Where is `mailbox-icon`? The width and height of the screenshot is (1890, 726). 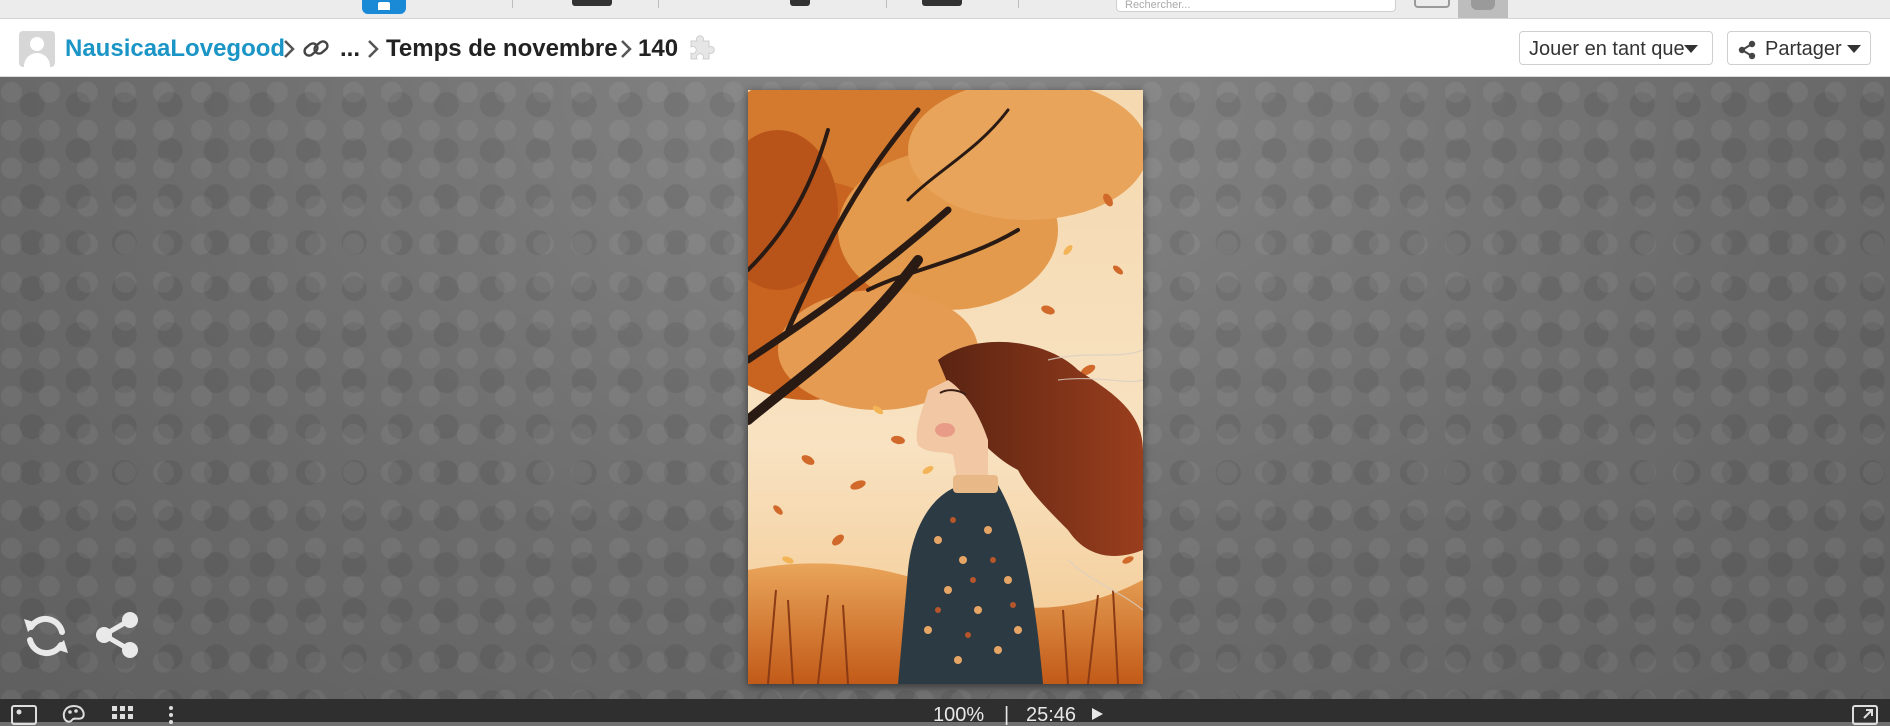 mailbox-icon is located at coordinates (1432, 4).